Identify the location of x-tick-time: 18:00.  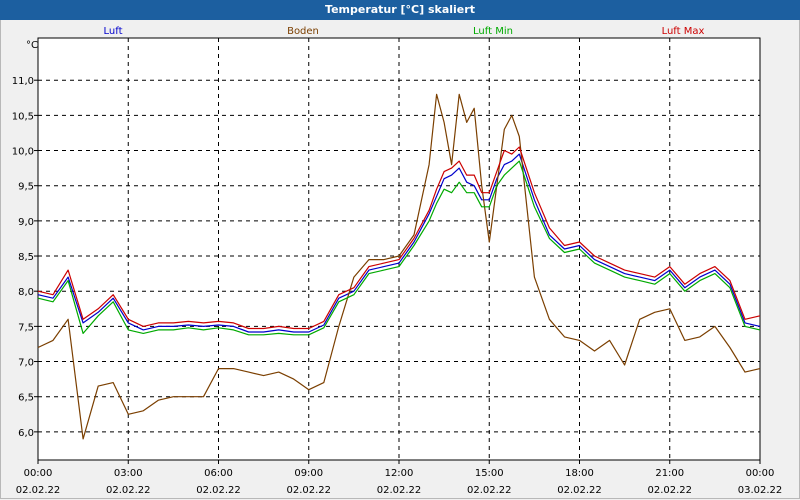
(579, 473).